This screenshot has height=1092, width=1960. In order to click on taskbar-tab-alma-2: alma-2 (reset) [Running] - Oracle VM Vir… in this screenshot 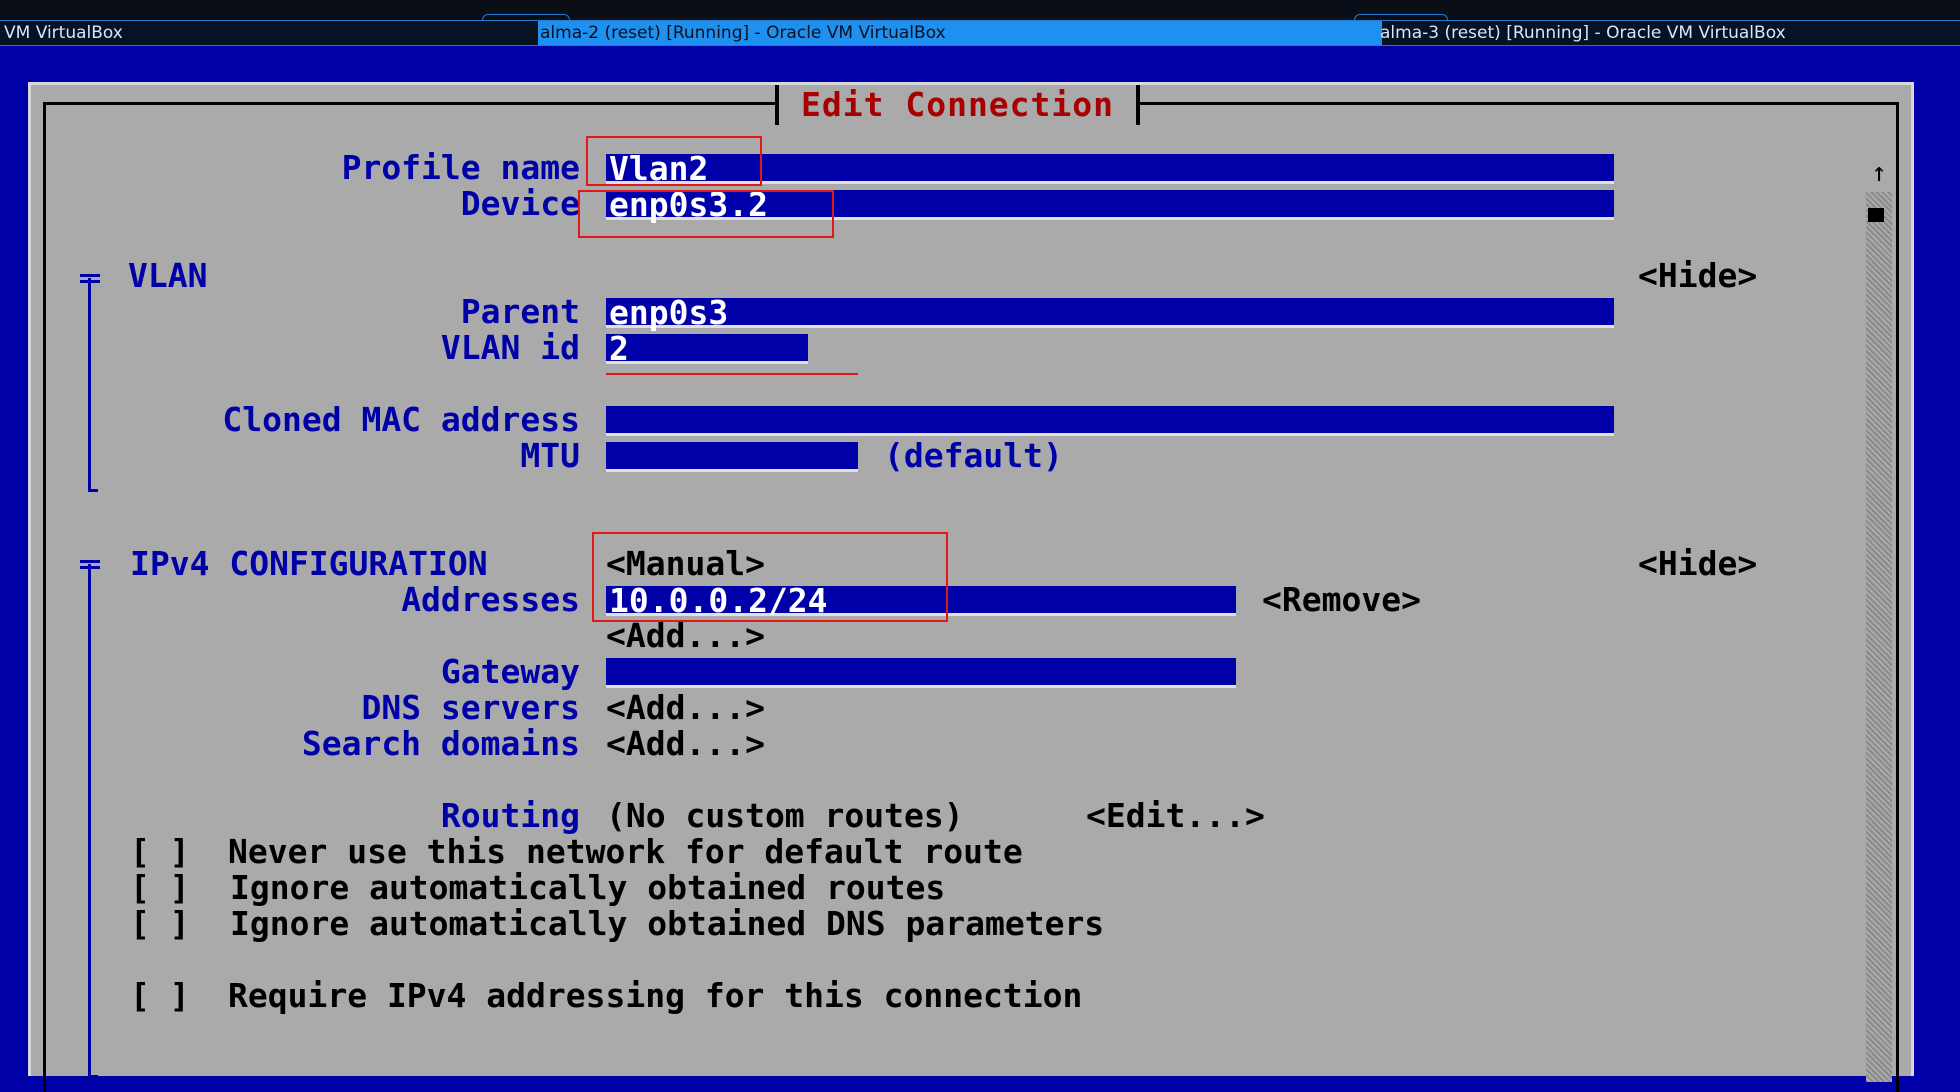, I will do `click(960, 33)`.